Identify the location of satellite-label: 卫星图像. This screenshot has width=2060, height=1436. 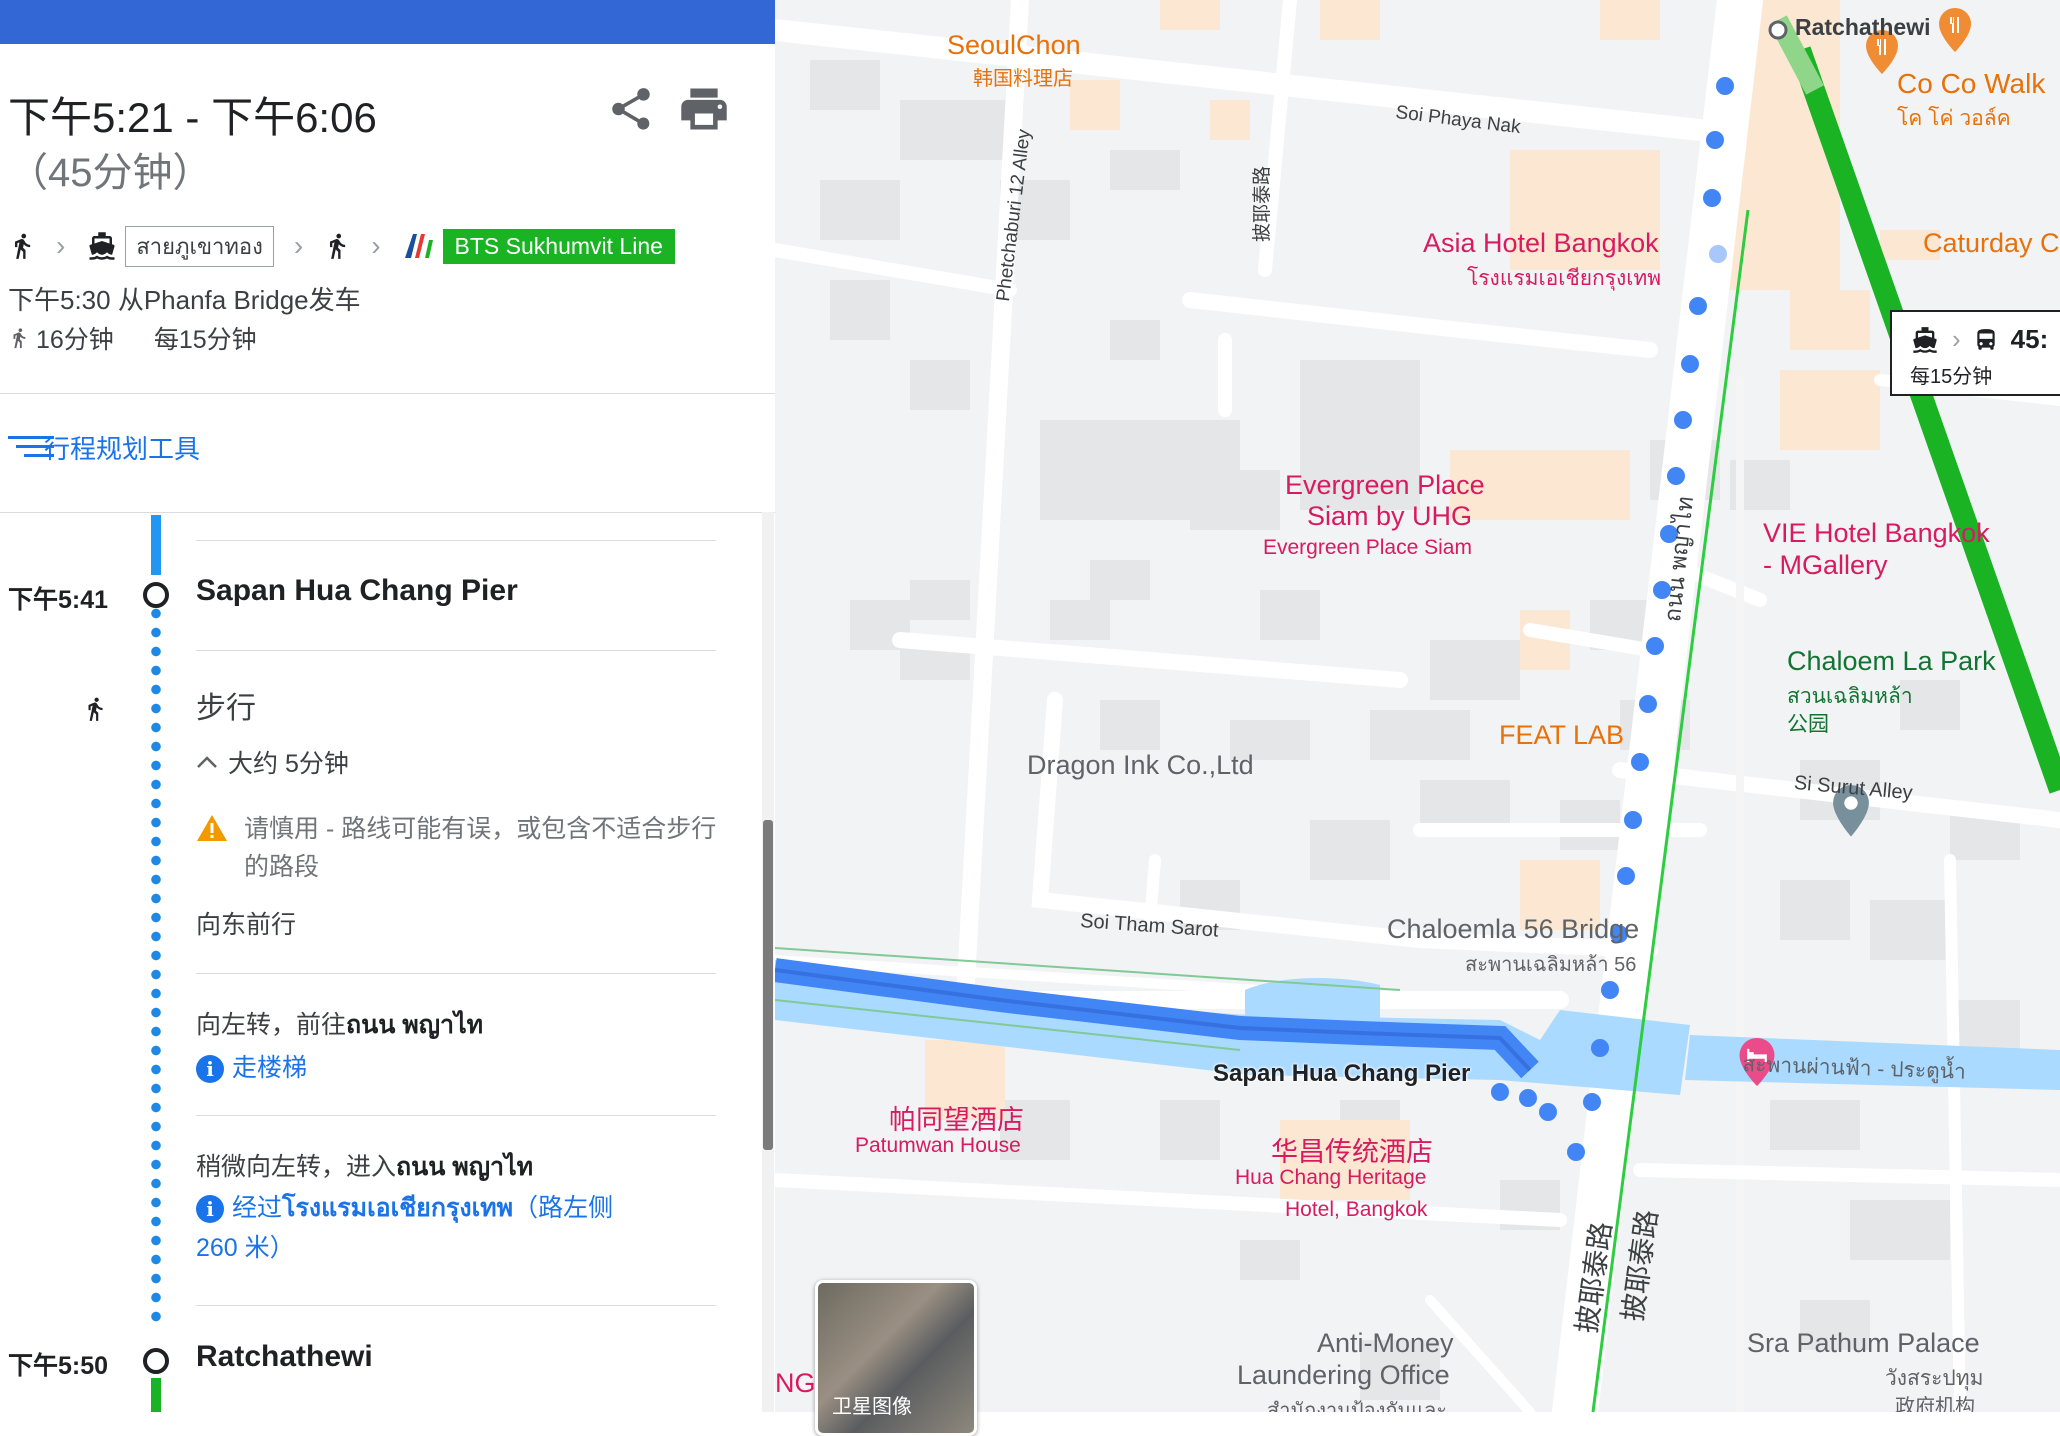
(872, 1407).